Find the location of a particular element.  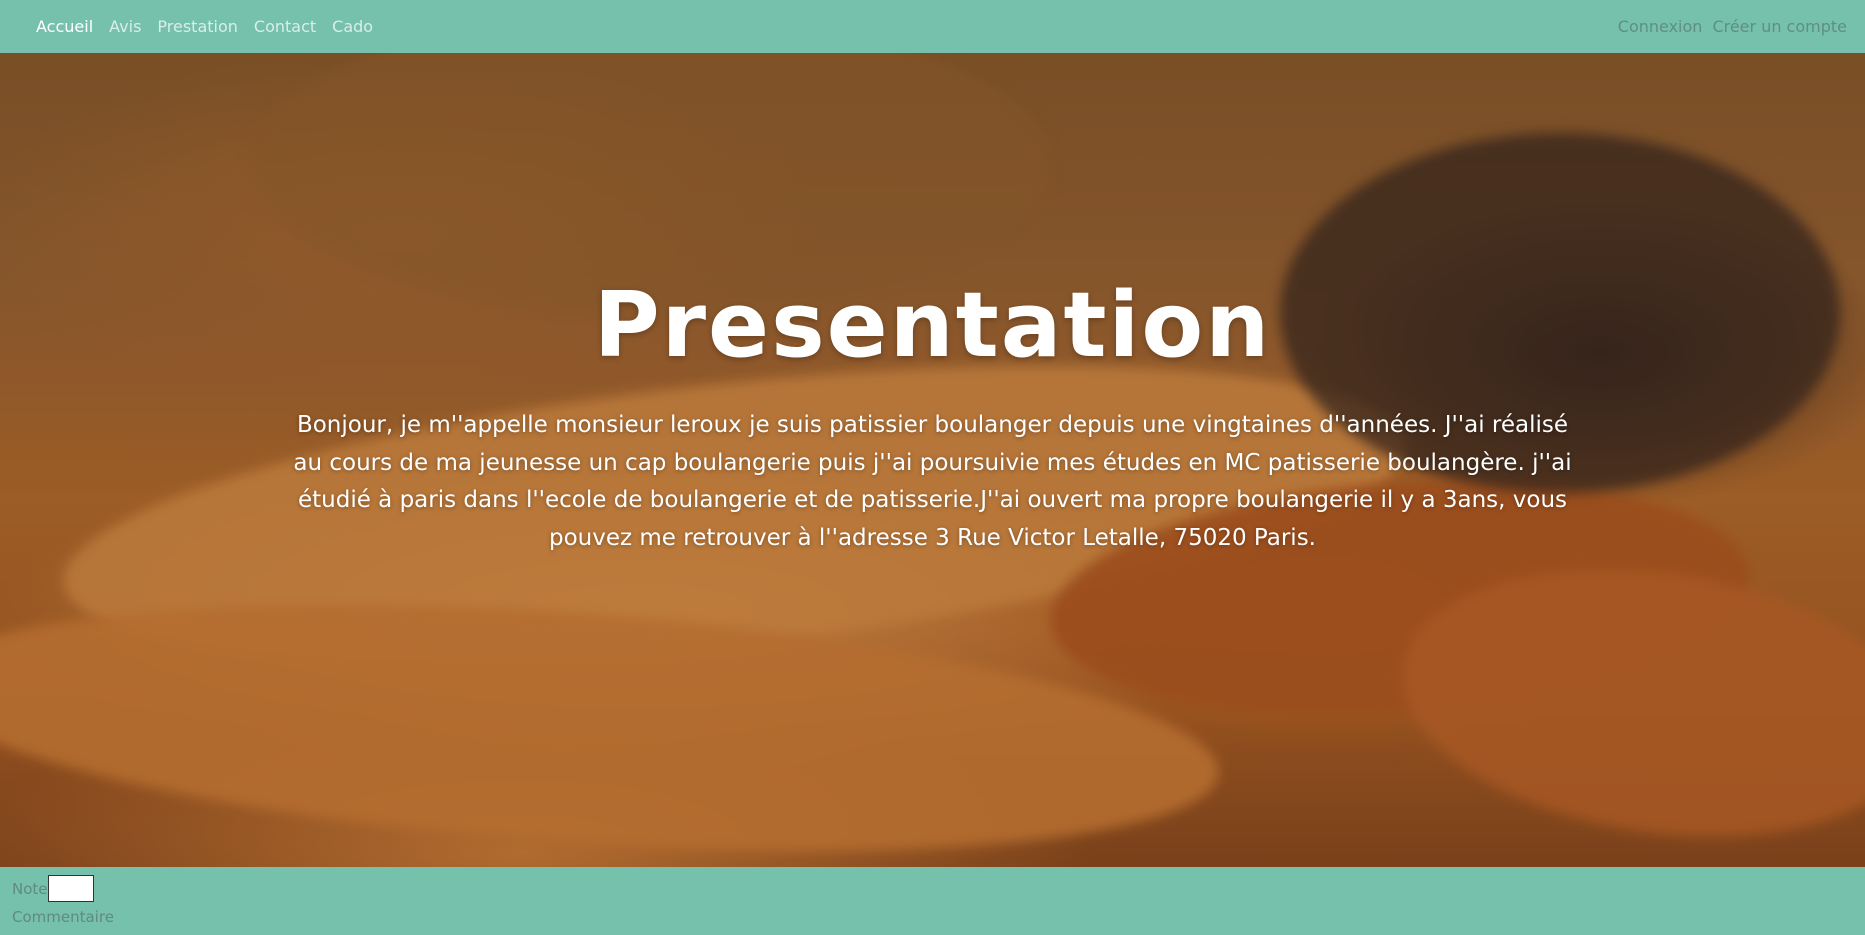

nav-link-connexion: Connexion is located at coordinates (1660, 26).